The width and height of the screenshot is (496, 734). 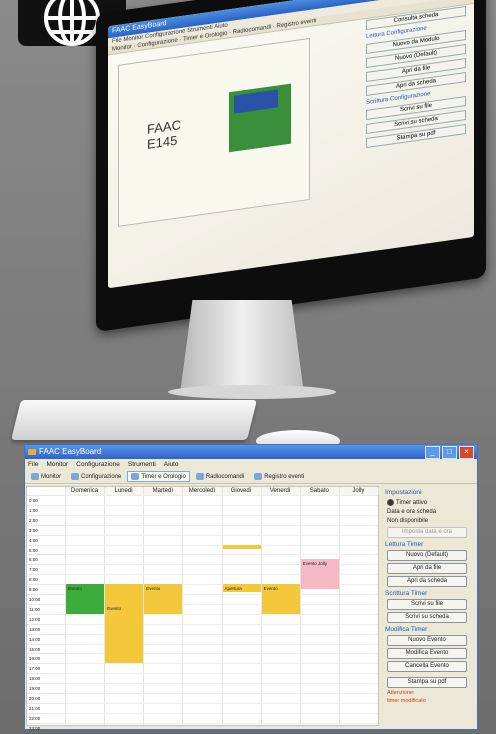 I want to click on data-ora-label: Data e ora scheda, so click(x=412, y=512).